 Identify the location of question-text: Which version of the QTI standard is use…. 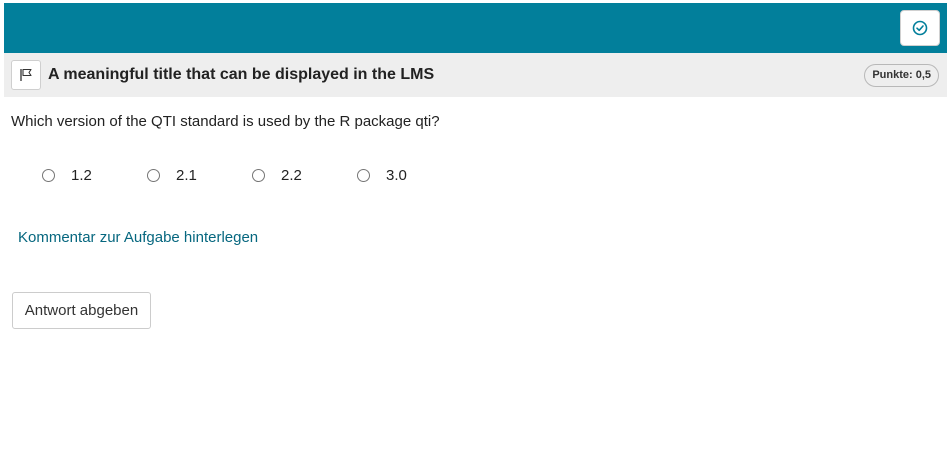
(225, 121).